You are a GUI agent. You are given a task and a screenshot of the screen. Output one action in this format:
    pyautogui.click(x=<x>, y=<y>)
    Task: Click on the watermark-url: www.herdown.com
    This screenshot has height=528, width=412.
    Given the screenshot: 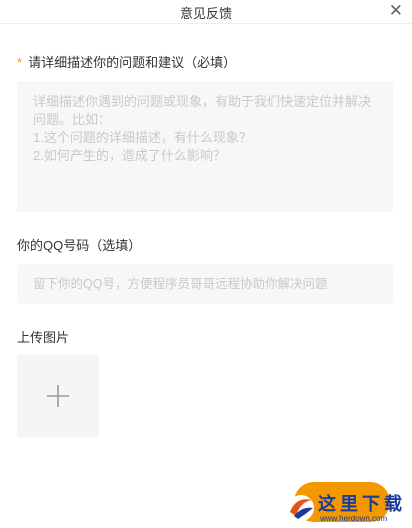 What is the action you would take?
    pyautogui.click(x=354, y=518)
    